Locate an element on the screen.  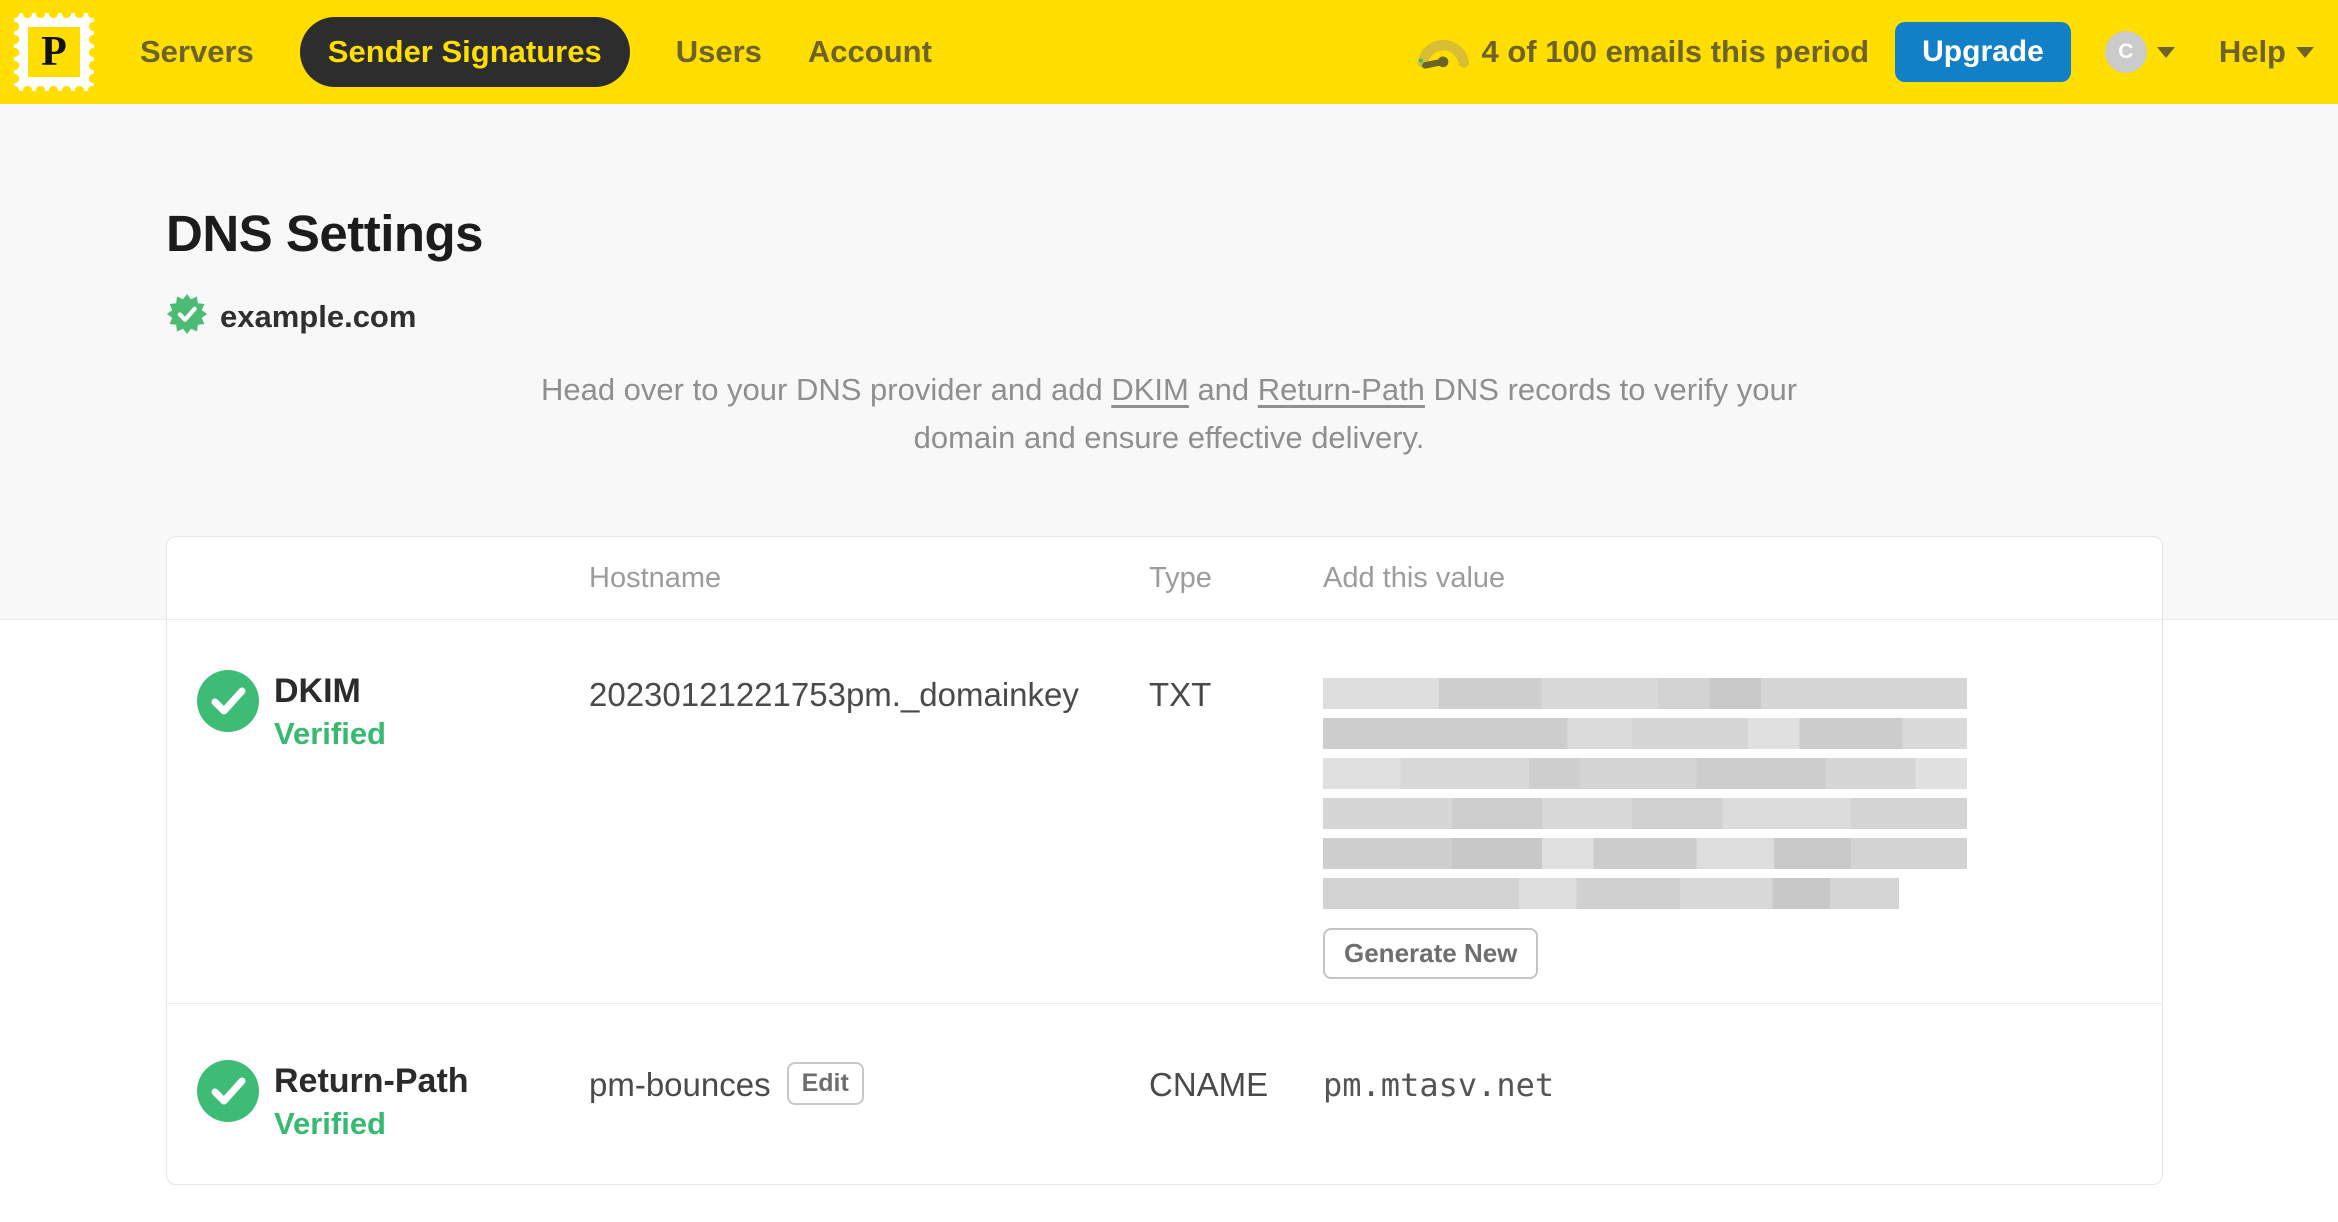
upgrade-button: Upgrade is located at coordinates (1983, 52).